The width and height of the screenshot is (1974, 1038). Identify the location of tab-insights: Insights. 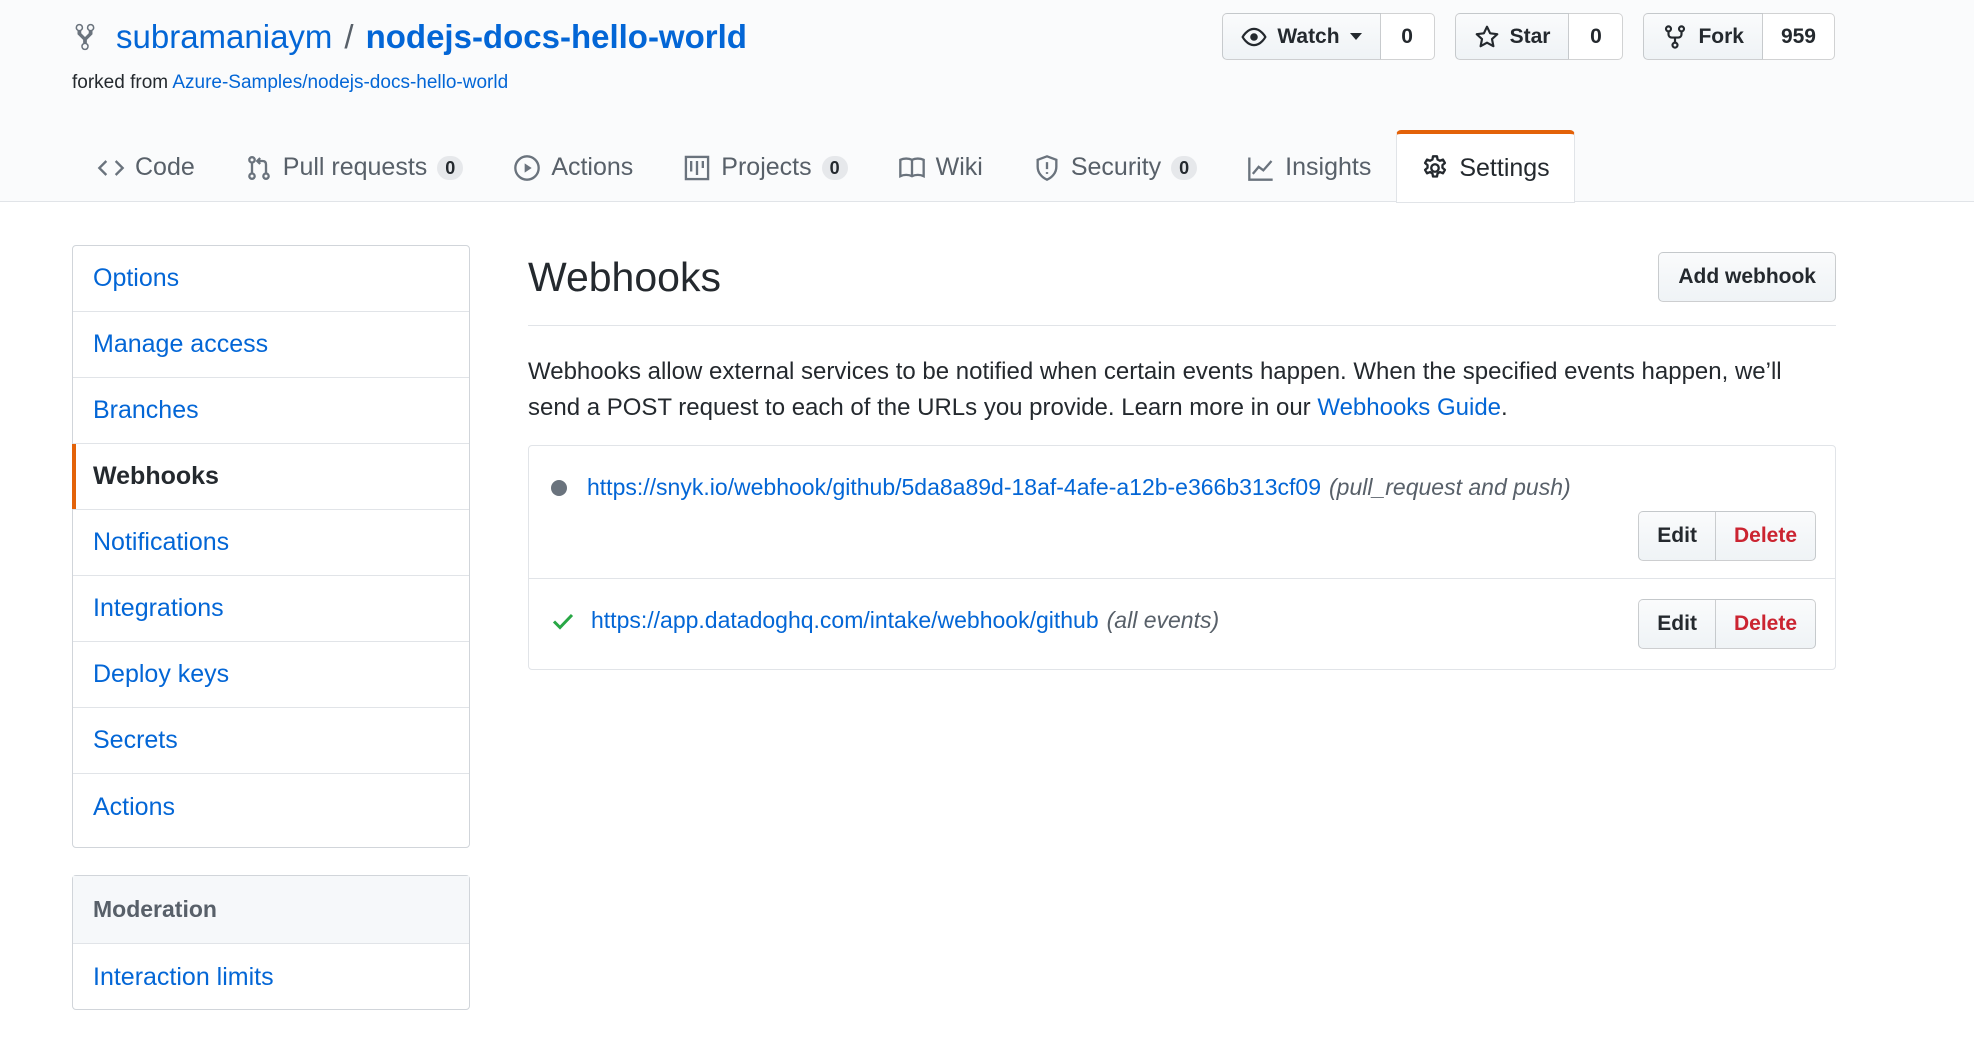
(1309, 166).